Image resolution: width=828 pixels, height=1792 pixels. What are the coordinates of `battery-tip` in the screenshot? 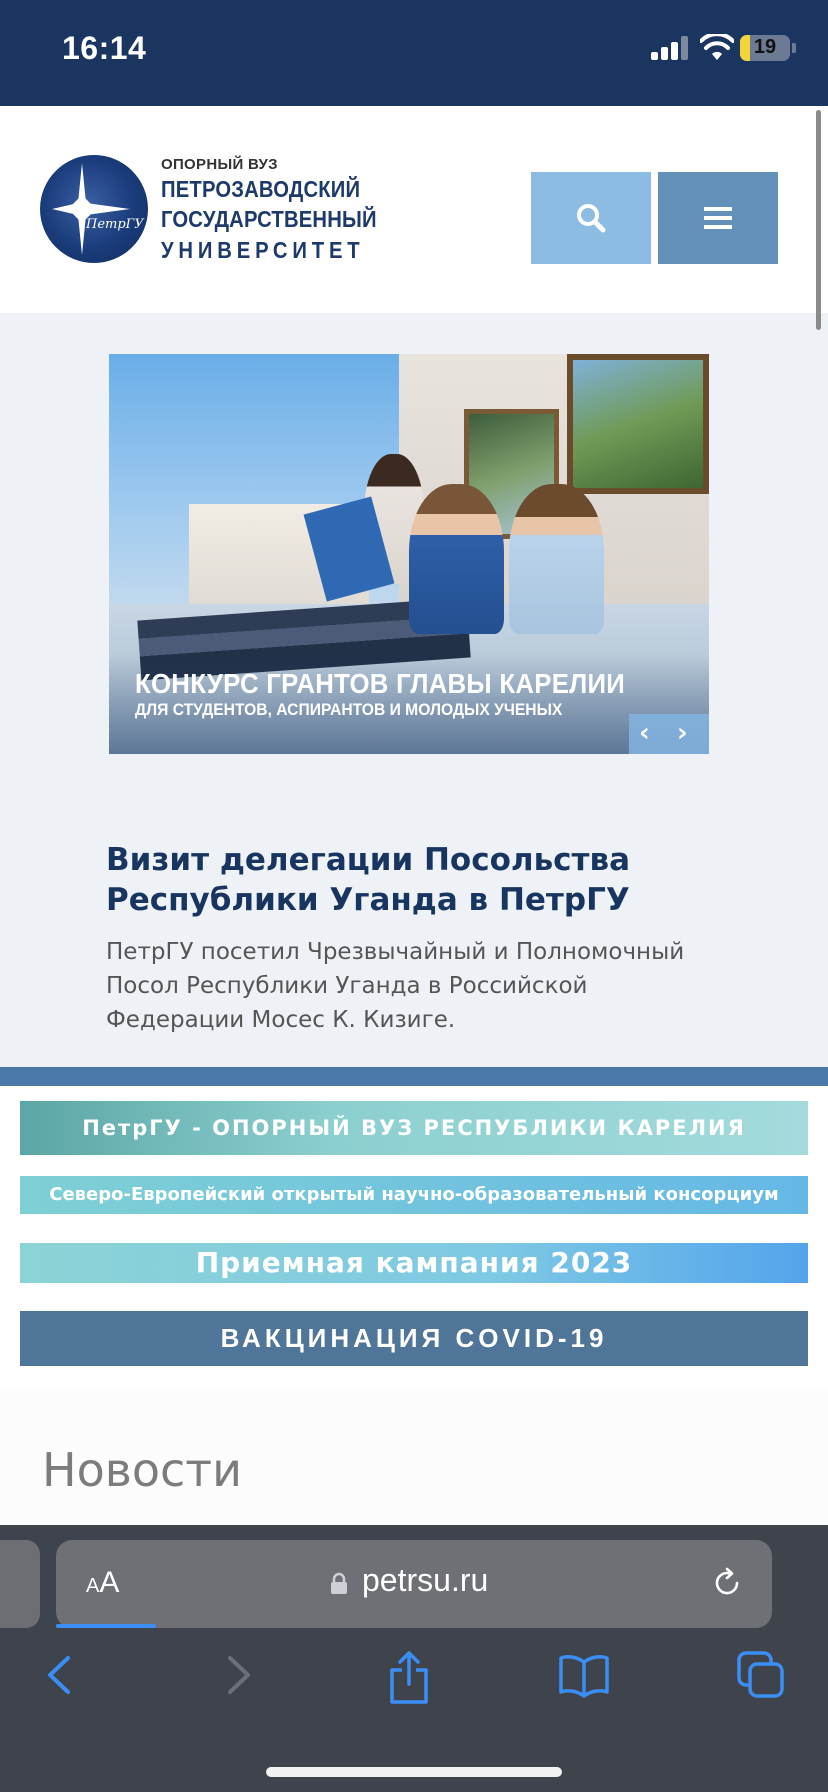 It's located at (794, 48).